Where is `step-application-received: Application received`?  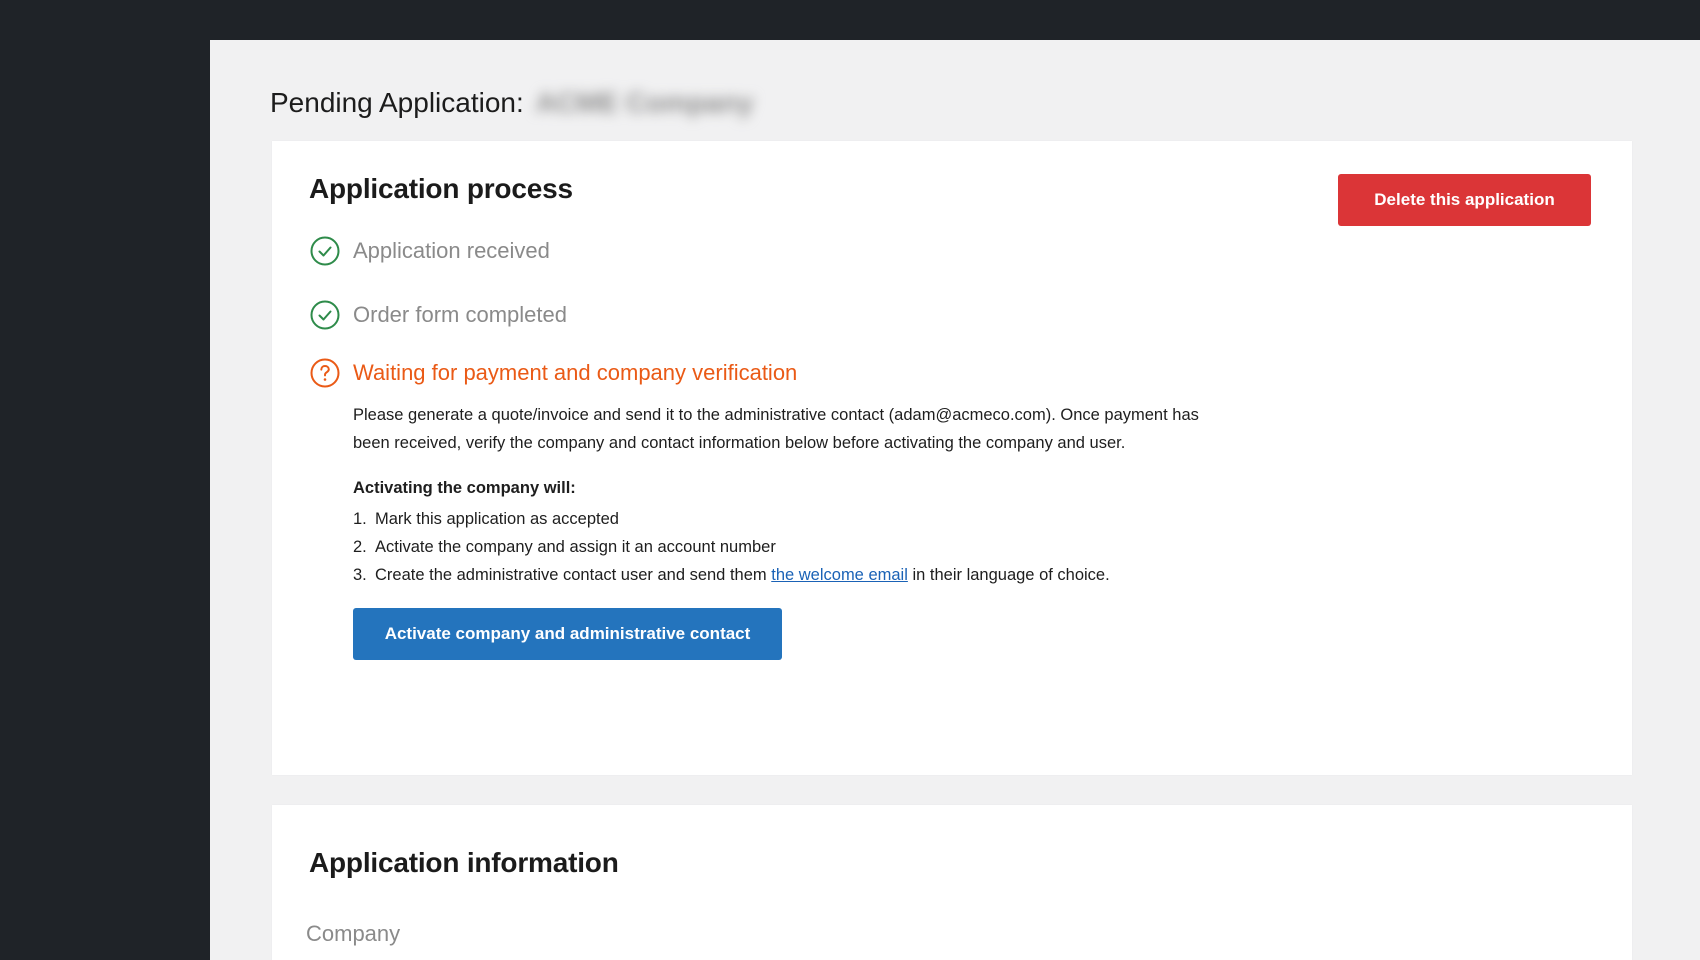 step-application-received: Application received is located at coordinates (429, 251).